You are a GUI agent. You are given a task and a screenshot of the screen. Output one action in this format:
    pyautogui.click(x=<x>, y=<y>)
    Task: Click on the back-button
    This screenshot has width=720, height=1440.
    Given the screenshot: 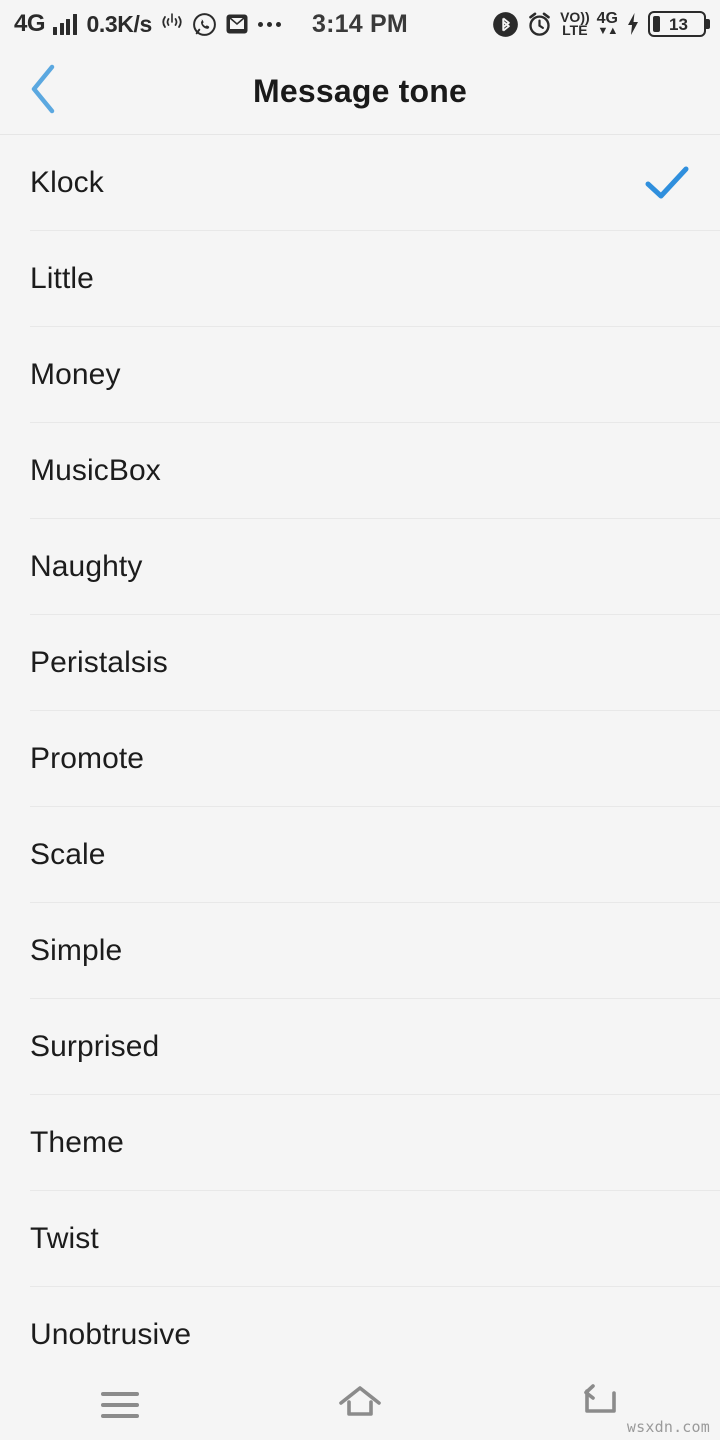 What is the action you would take?
    pyautogui.click(x=43, y=91)
    